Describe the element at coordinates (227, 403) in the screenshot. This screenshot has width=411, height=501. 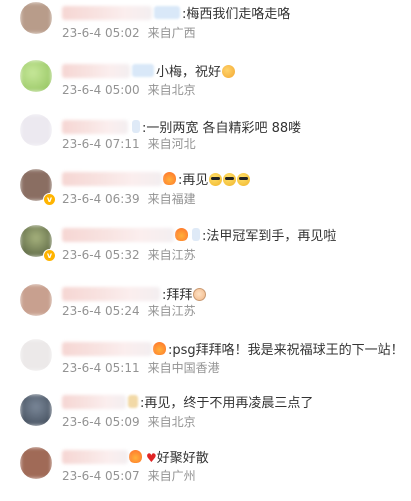
I see `comment-text: :再见，终于不用再凌晨三点了` at that location.